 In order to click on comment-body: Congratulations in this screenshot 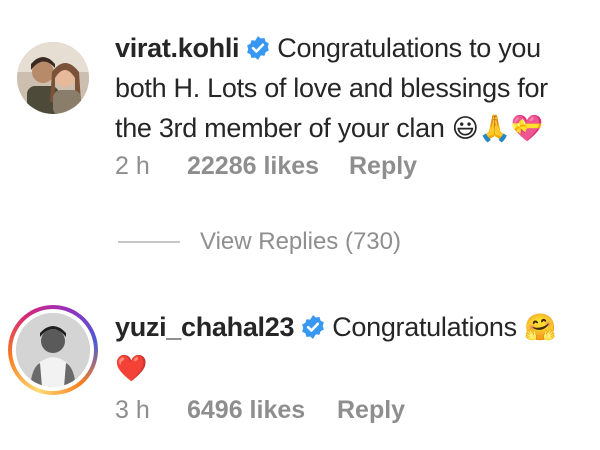, I will do `click(424, 327)`.